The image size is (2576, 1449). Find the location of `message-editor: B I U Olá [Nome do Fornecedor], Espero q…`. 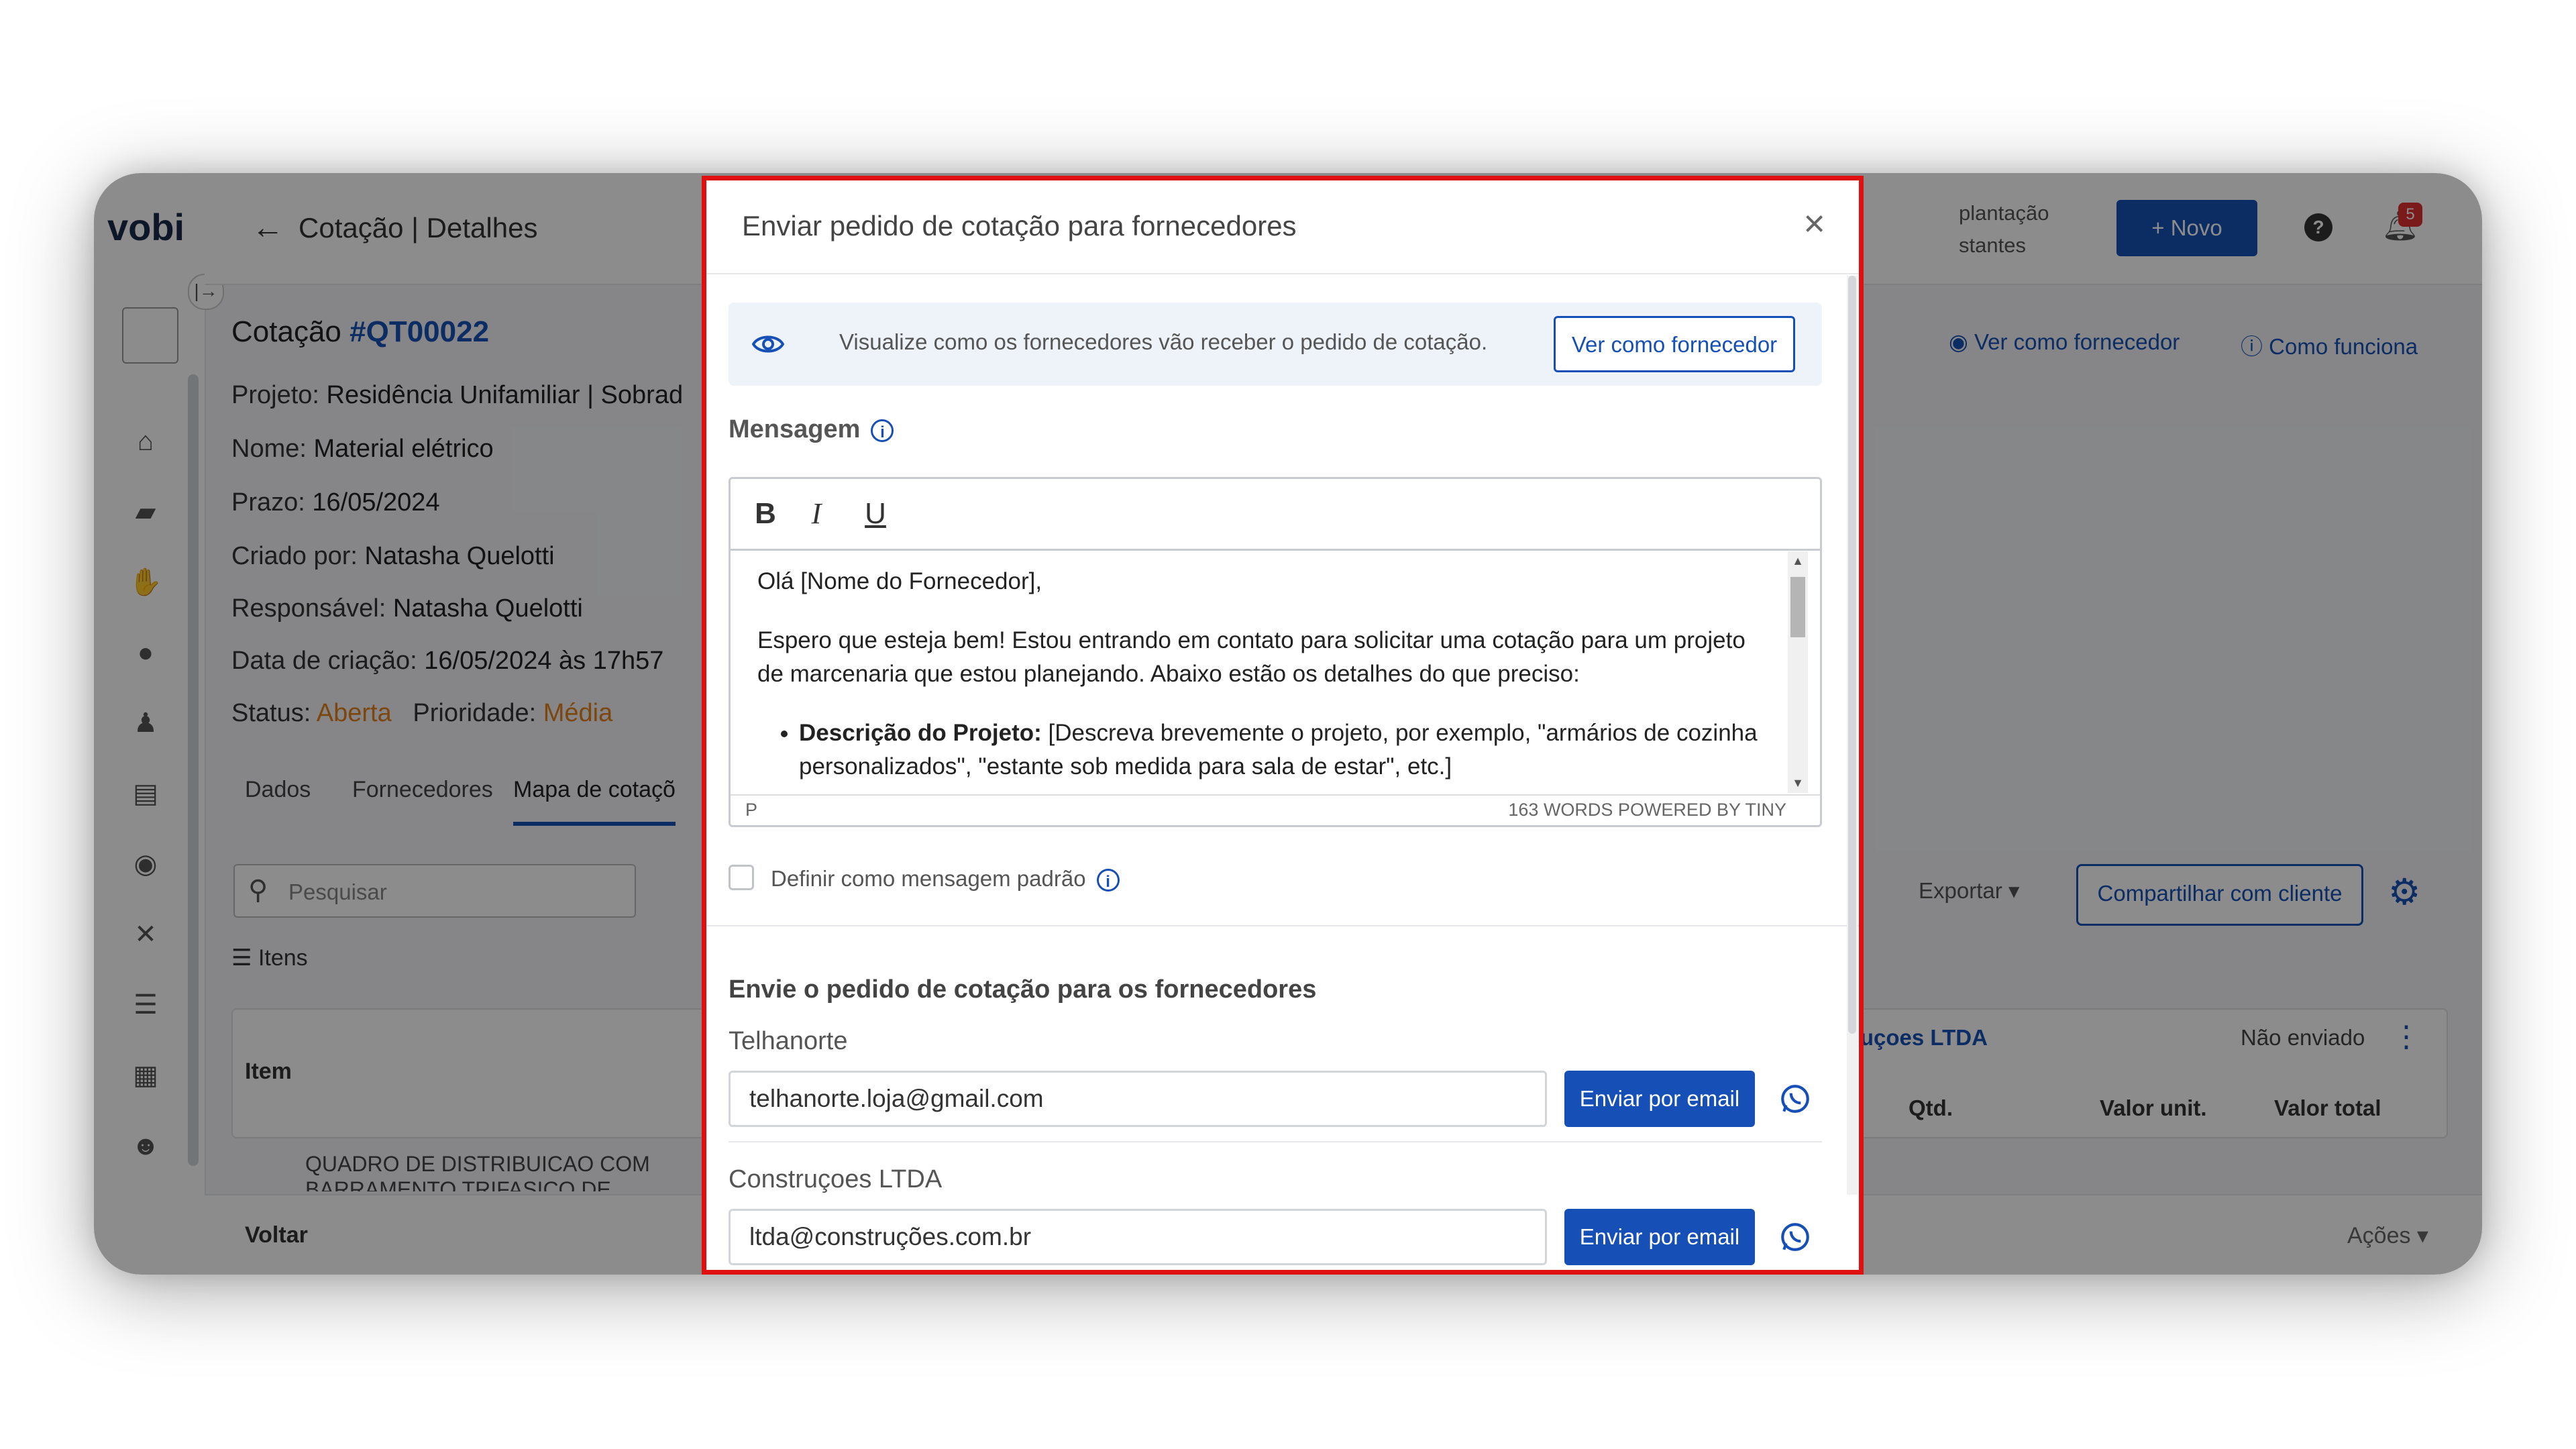

message-editor: B I U Olá [Nome do Fornecedor], Espero q… is located at coordinates (1275, 652).